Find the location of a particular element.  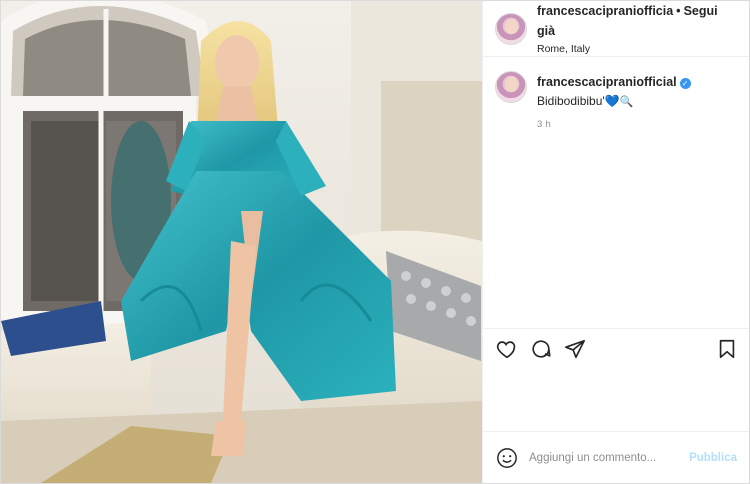

like-button is located at coordinates (507, 349).